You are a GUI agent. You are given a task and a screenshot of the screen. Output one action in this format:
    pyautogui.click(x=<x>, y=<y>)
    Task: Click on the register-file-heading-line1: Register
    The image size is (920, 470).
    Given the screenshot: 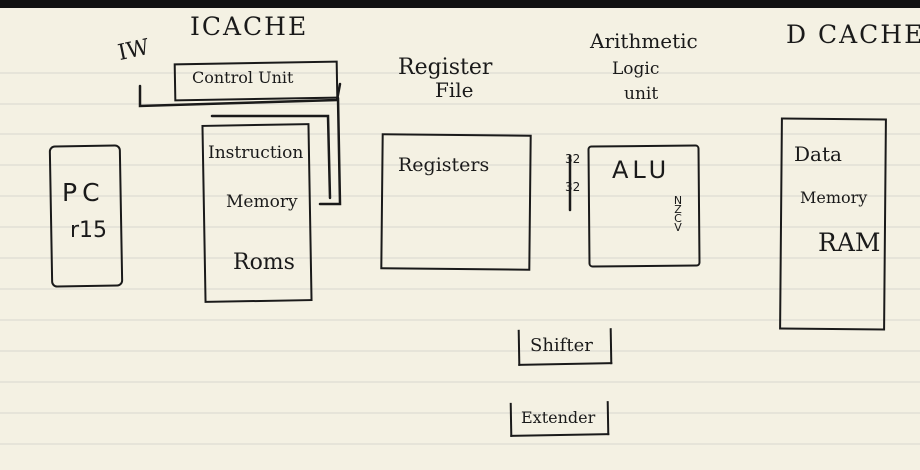 What is the action you would take?
    pyautogui.click(x=445, y=67)
    